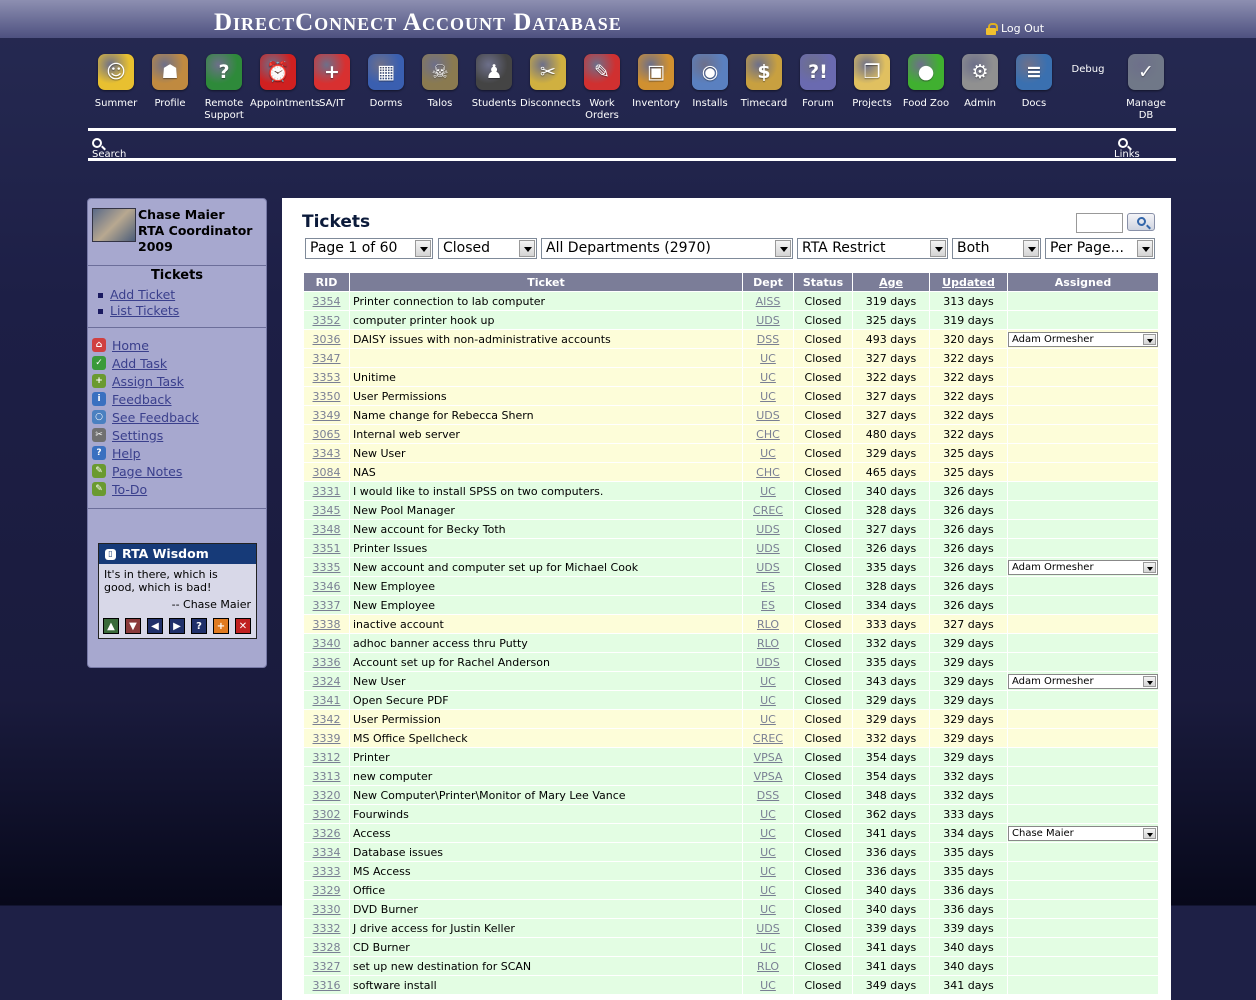 Image resolution: width=1256 pixels, height=1000 pixels. Describe the element at coordinates (179, 399) in the screenshot. I see `sidebar-item-feedback: i Feedback` at that location.